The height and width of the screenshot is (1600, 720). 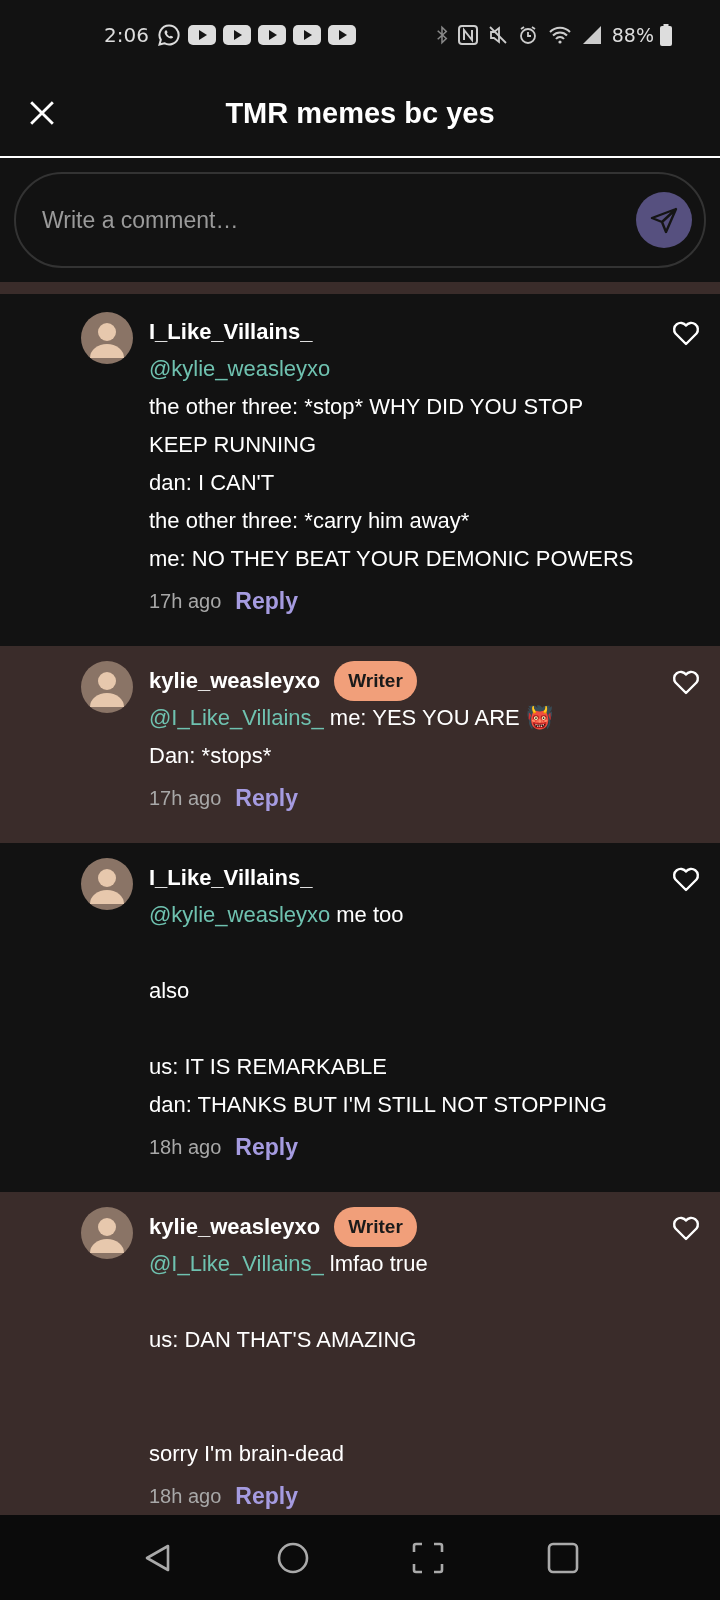 I want to click on nfc-icon, so click(x=467, y=35).